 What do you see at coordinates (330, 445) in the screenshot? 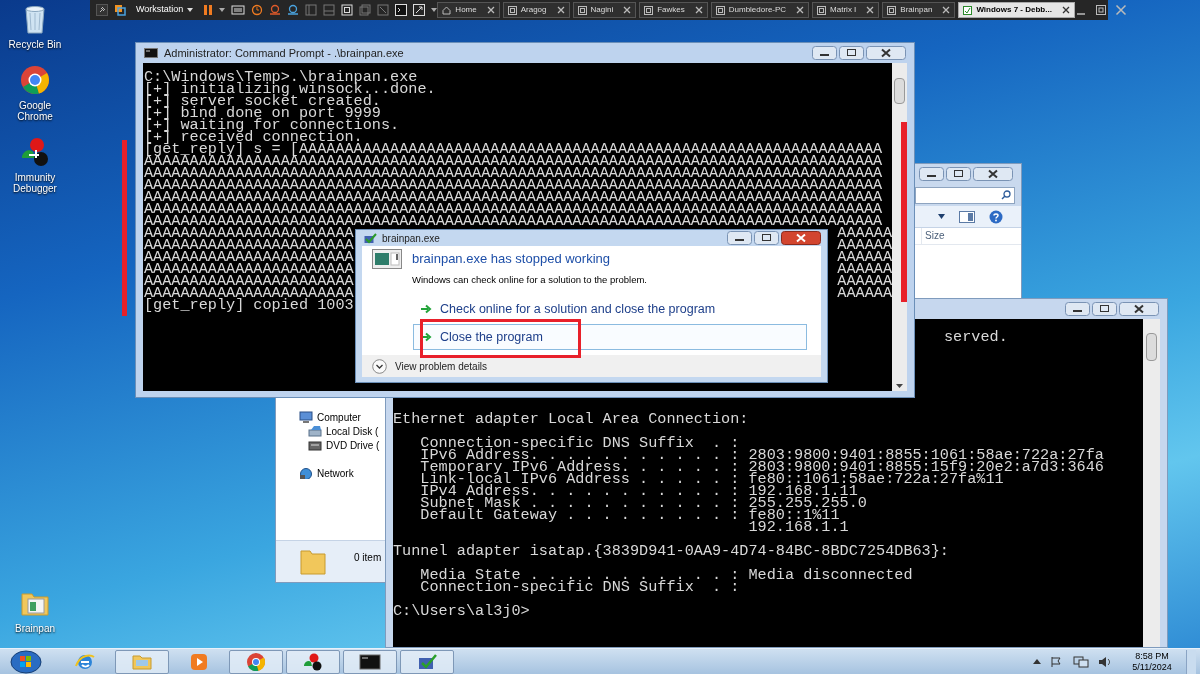
I see `nav-item: DVD Drive (` at bounding box center [330, 445].